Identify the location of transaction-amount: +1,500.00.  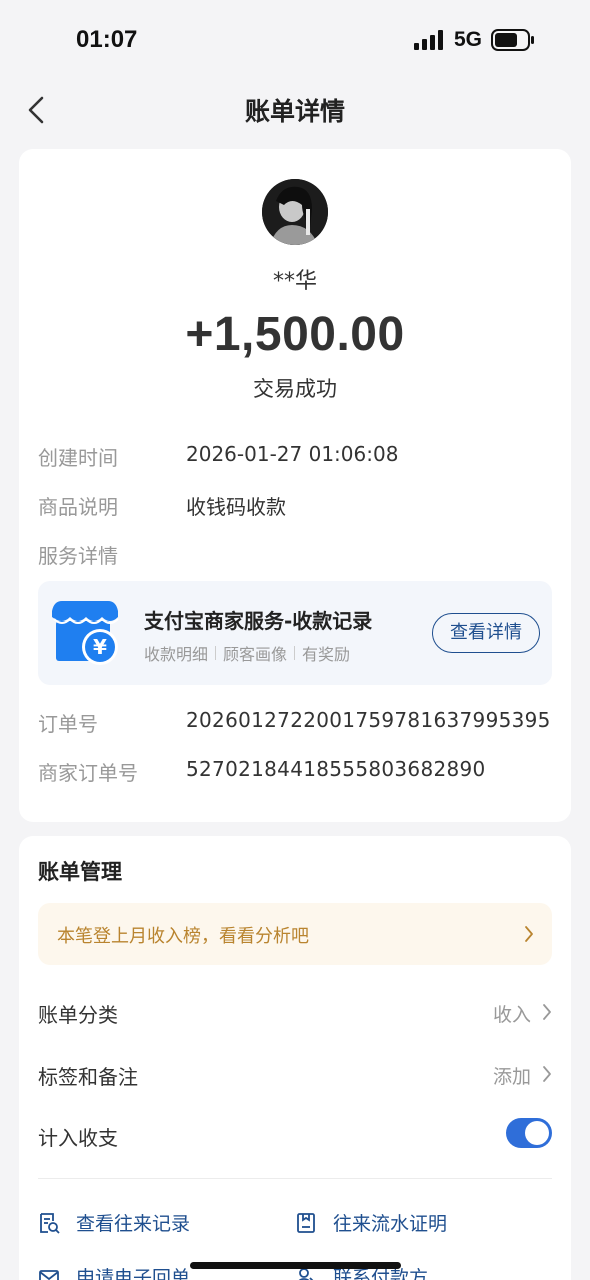
(295, 334).